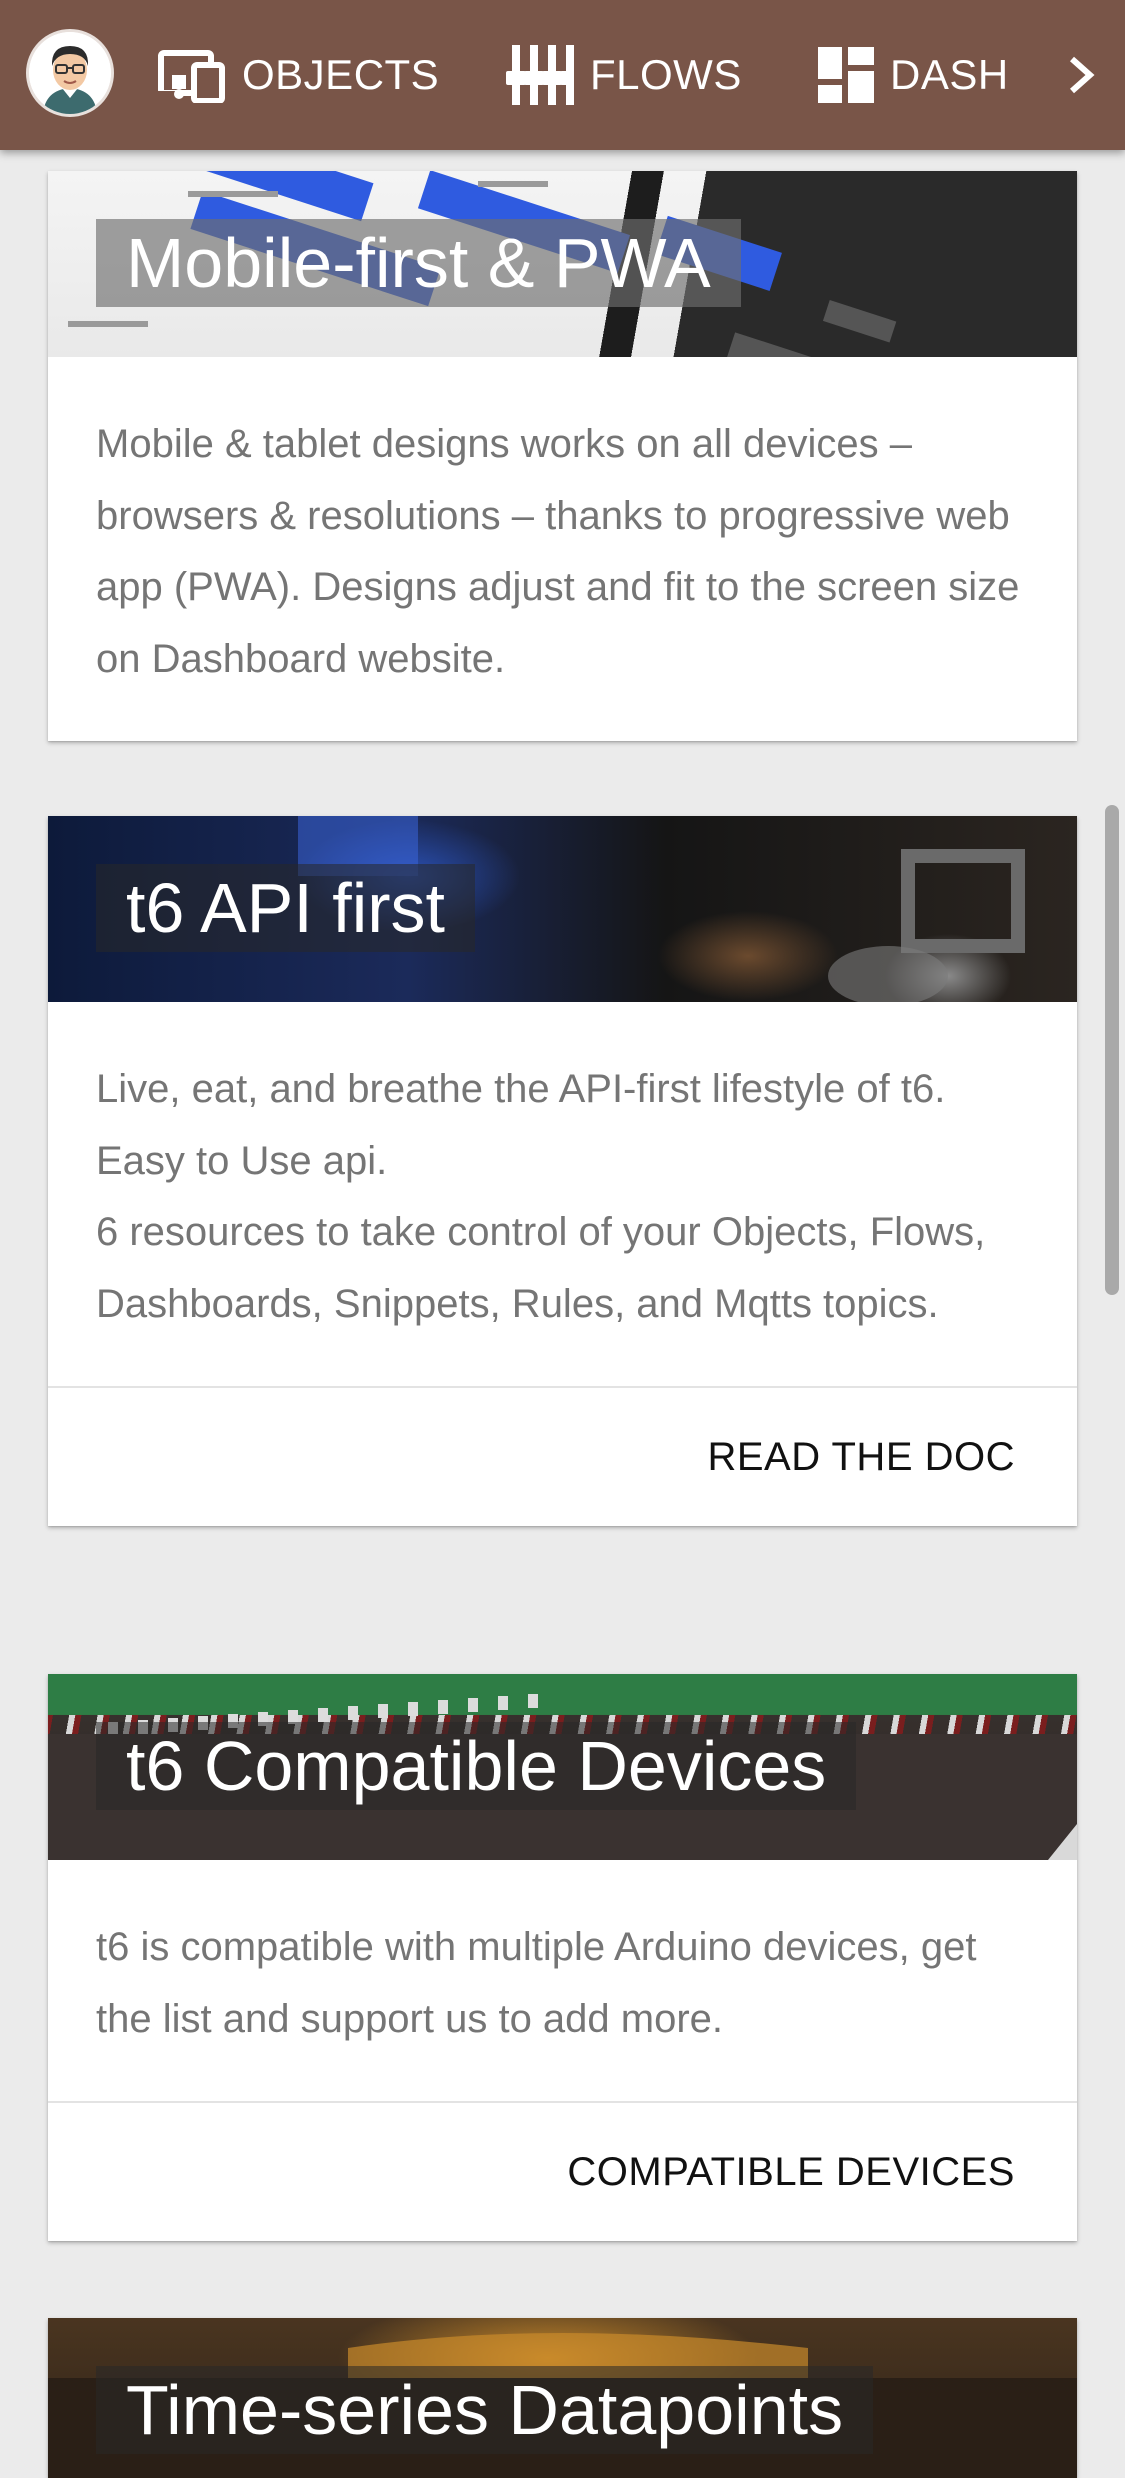 The width and height of the screenshot is (1125, 2478). Describe the element at coordinates (562, 909) in the screenshot. I see `card-image: t6 API first` at that location.